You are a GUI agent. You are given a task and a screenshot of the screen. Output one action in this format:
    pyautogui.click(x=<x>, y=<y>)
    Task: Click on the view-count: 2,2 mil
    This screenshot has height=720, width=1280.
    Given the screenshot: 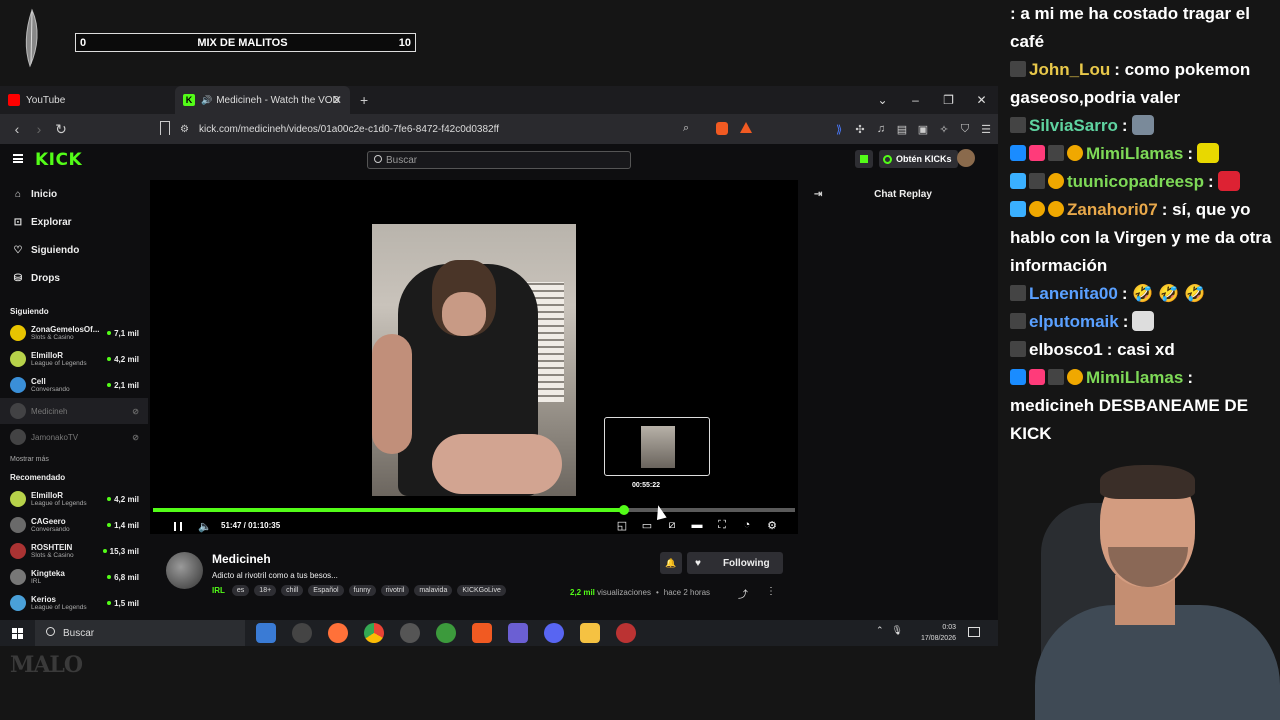 What is the action you would take?
    pyautogui.click(x=582, y=592)
    